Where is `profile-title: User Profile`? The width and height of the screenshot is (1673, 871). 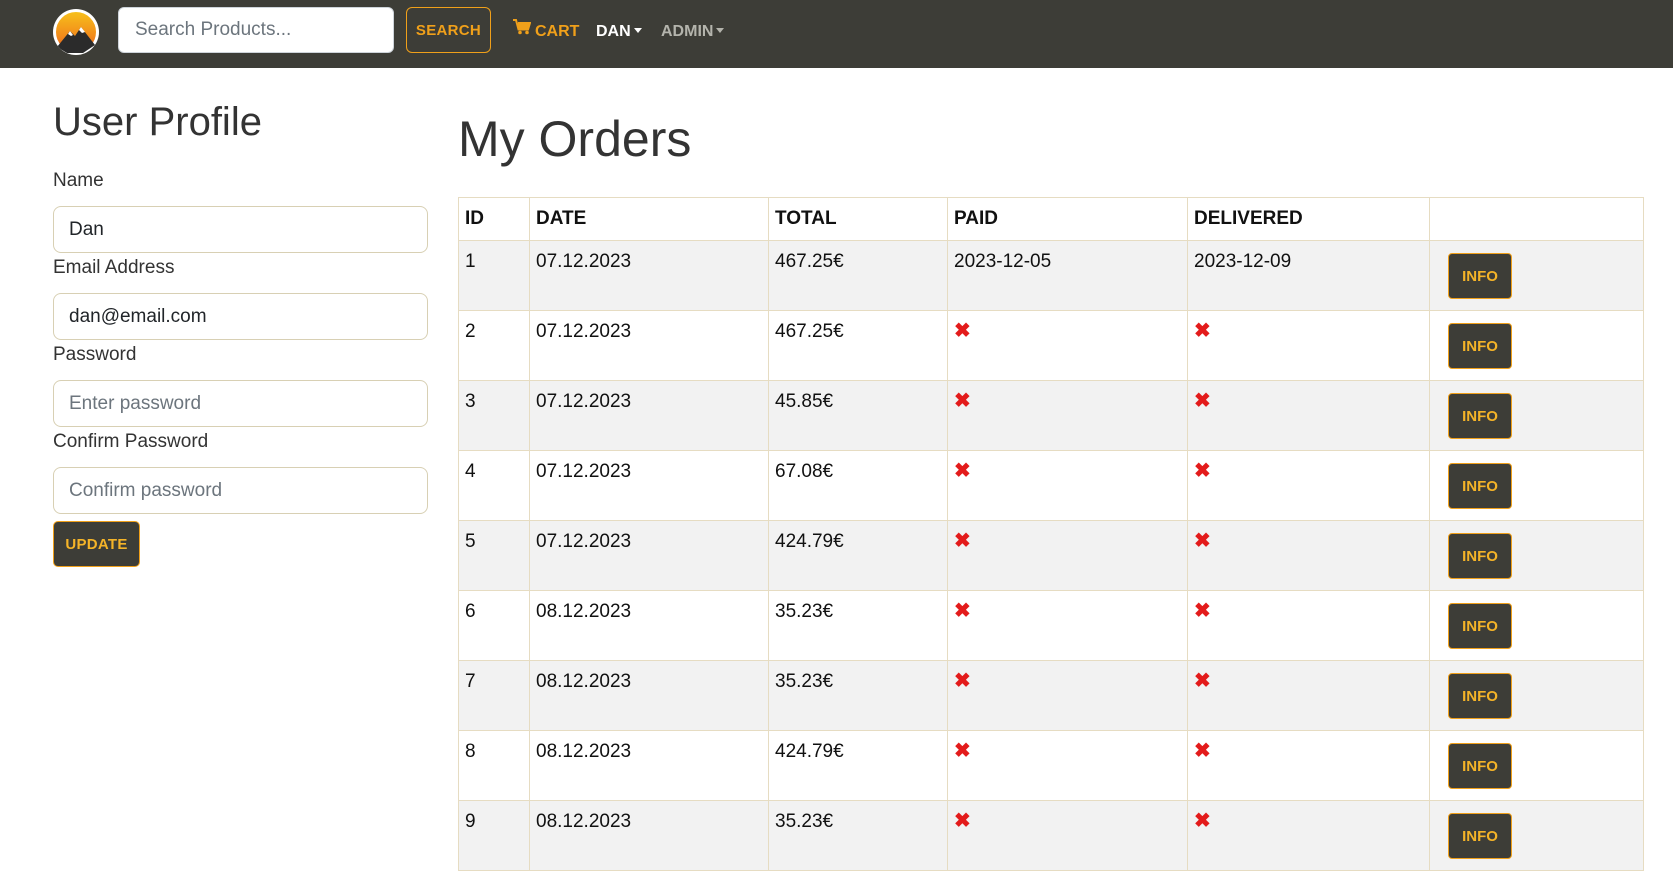 profile-title: User Profile is located at coordinates (157, 122).